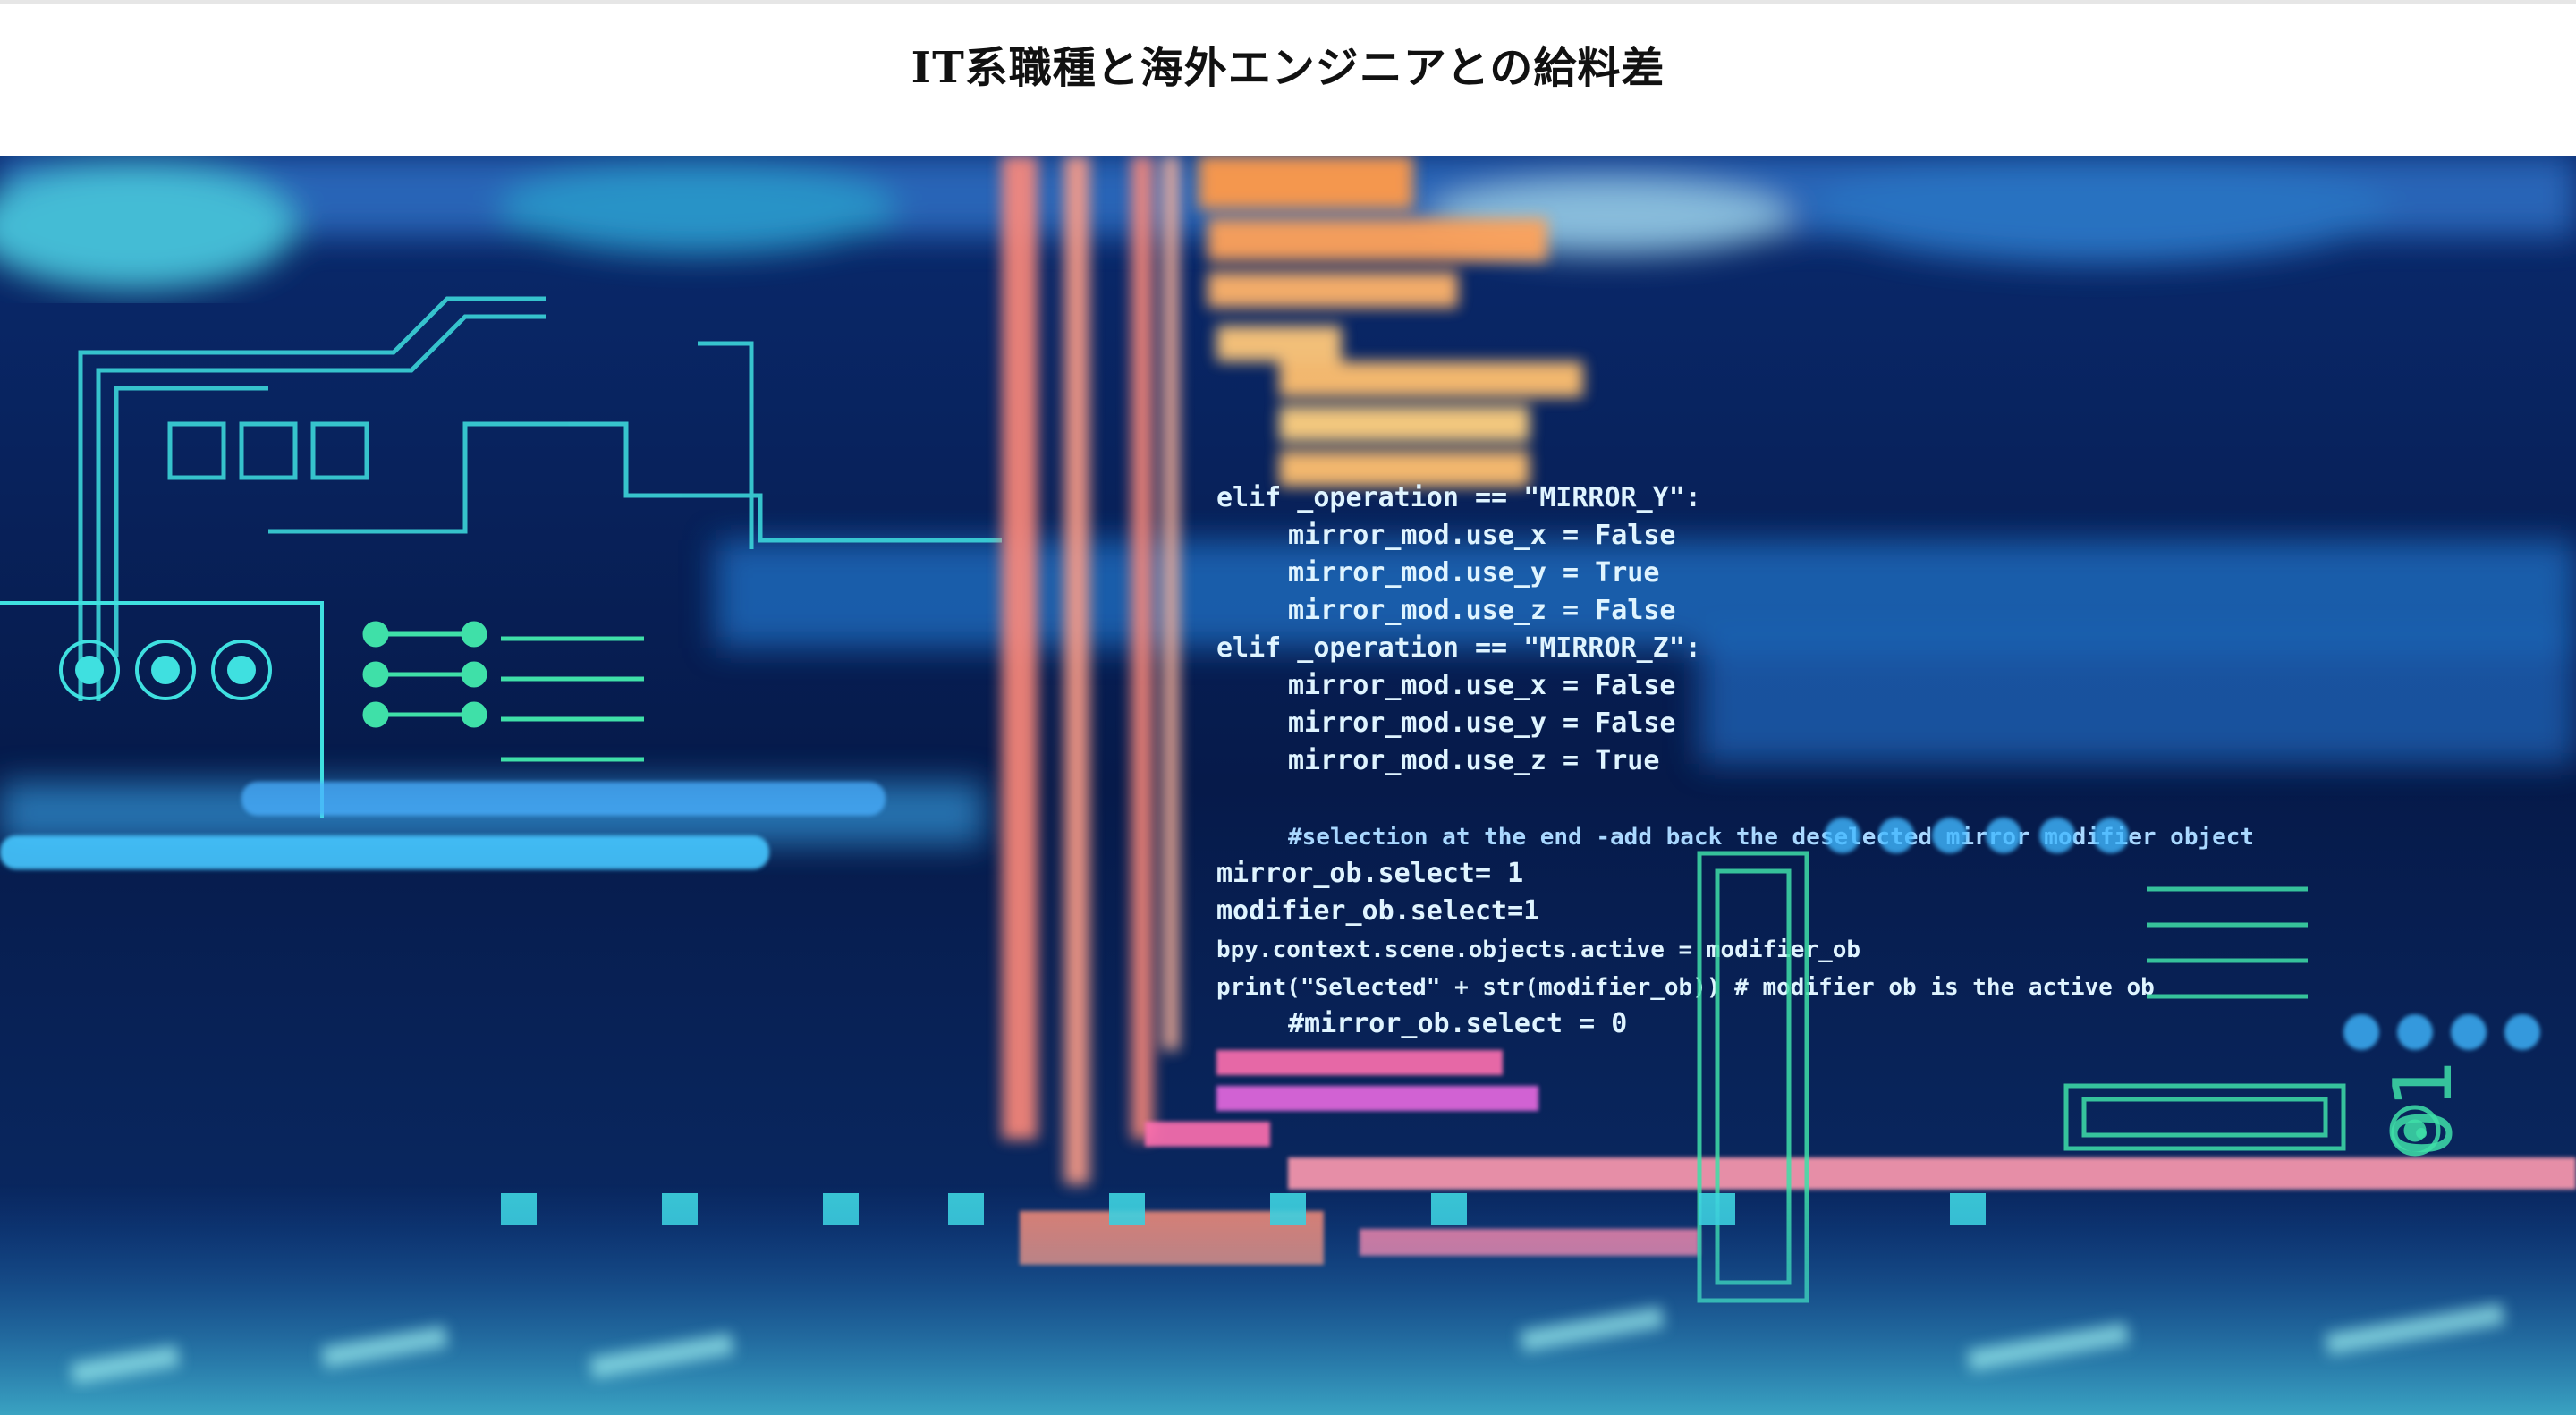 The width and height of the screenshot is (2576, 1415). What do you see at coordinates (1458, 498) in the screenshot?
I see `code-line: elif _operation == "MIRROR_Y":` at bounding box center [1458, 498].